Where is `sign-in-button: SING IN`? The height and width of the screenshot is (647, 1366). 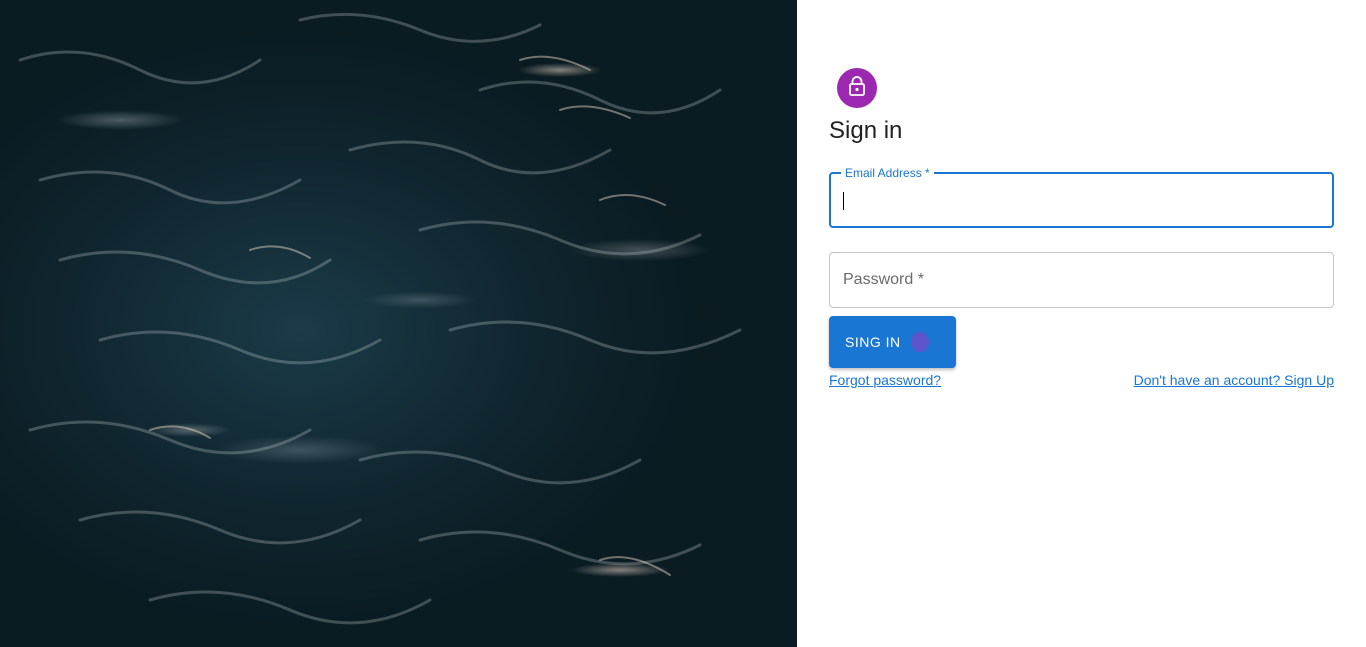
sign-in-button: SING IN is located at coordinates (892, 342).